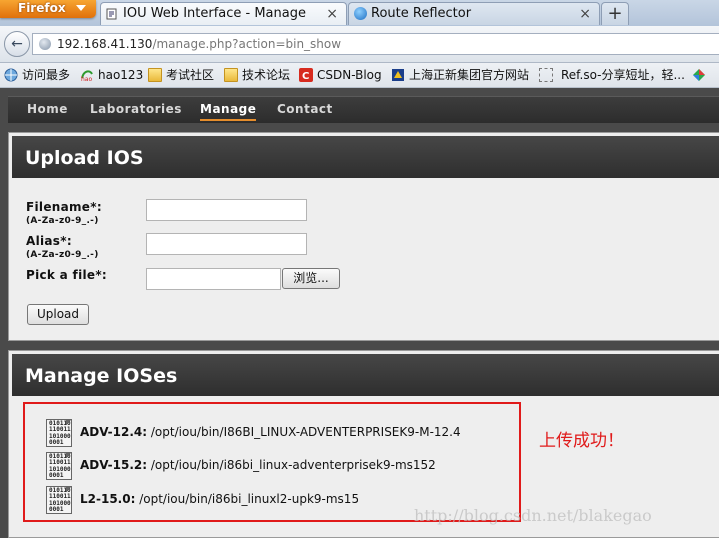  What do you see at coordinates (226, 210) in the screenshot?
I see `filename-input` at bounding box center [226, 210].